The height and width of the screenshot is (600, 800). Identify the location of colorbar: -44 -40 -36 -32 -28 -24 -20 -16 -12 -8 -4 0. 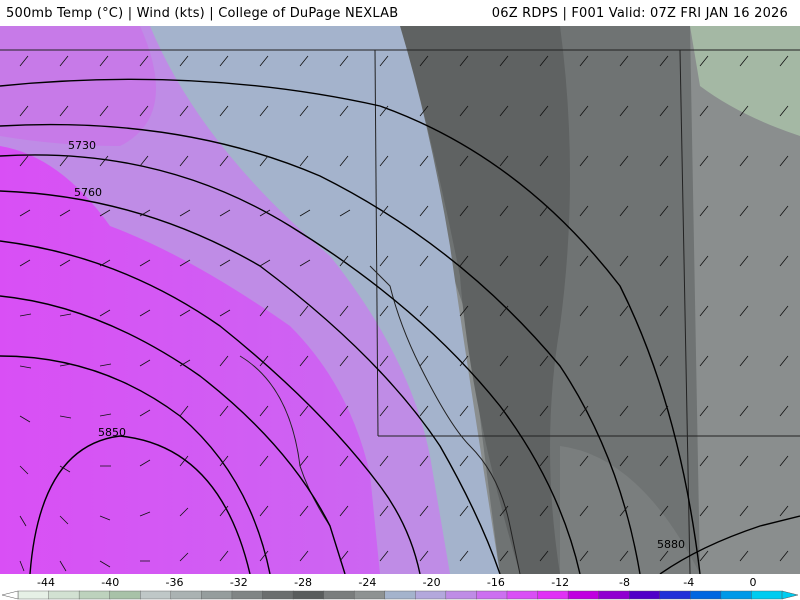
(400, 587).